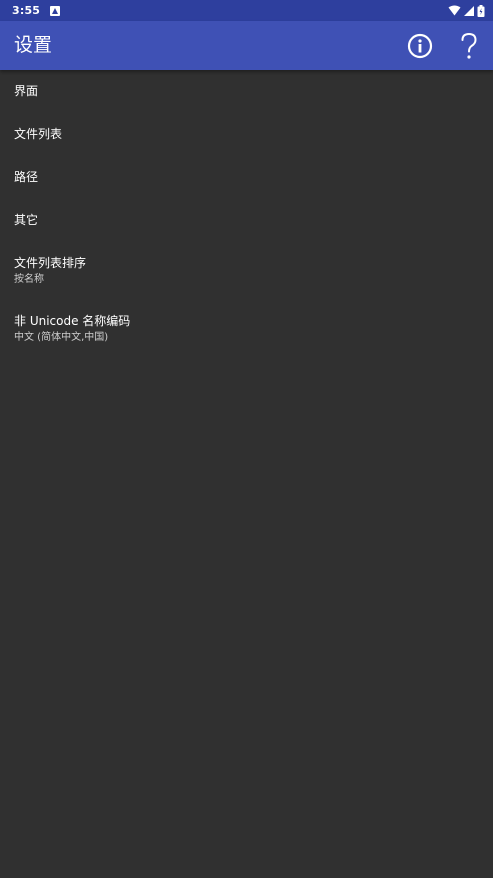 Image resolution: width=493 pixels, height=878 pixels. I want to click on info-icon, so click(420, 46).